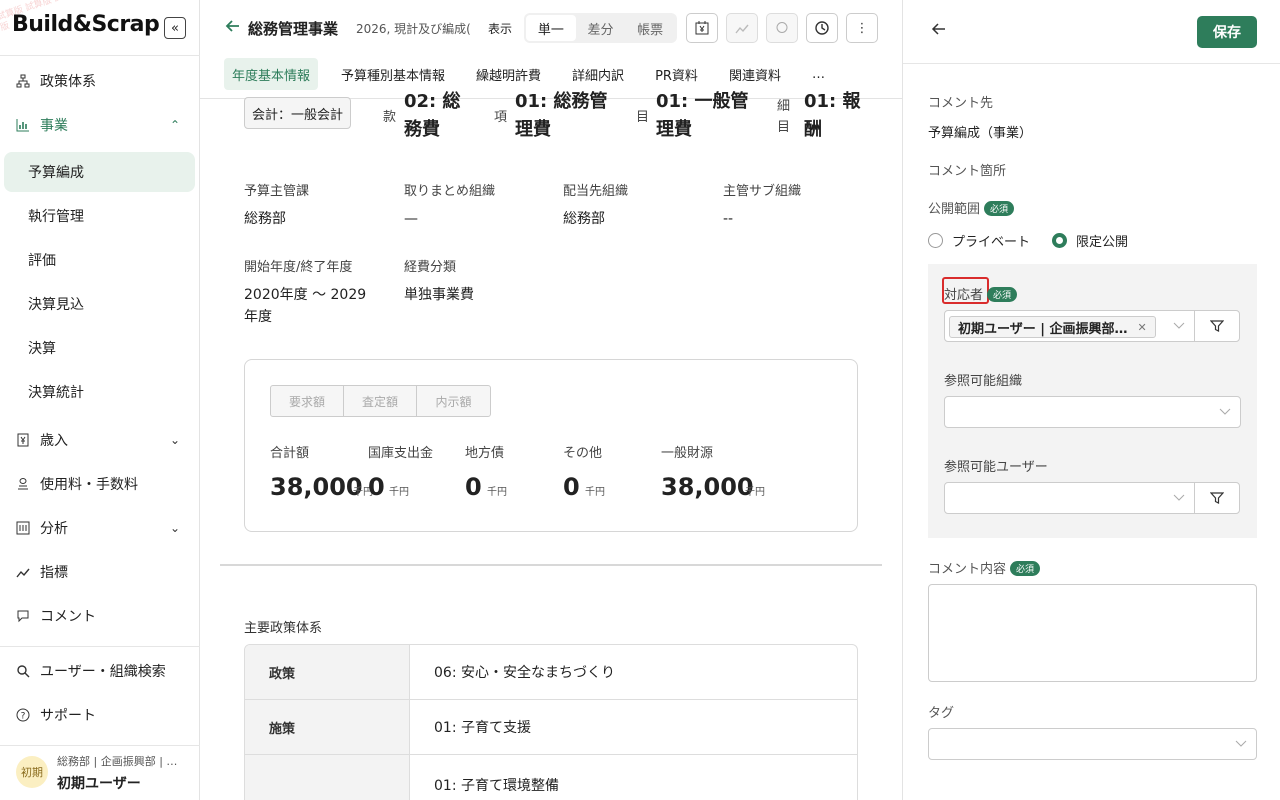 The width and height of the screenshot is (1280, 800). I want to click on assignee-filter-button, so click(1217, 326).